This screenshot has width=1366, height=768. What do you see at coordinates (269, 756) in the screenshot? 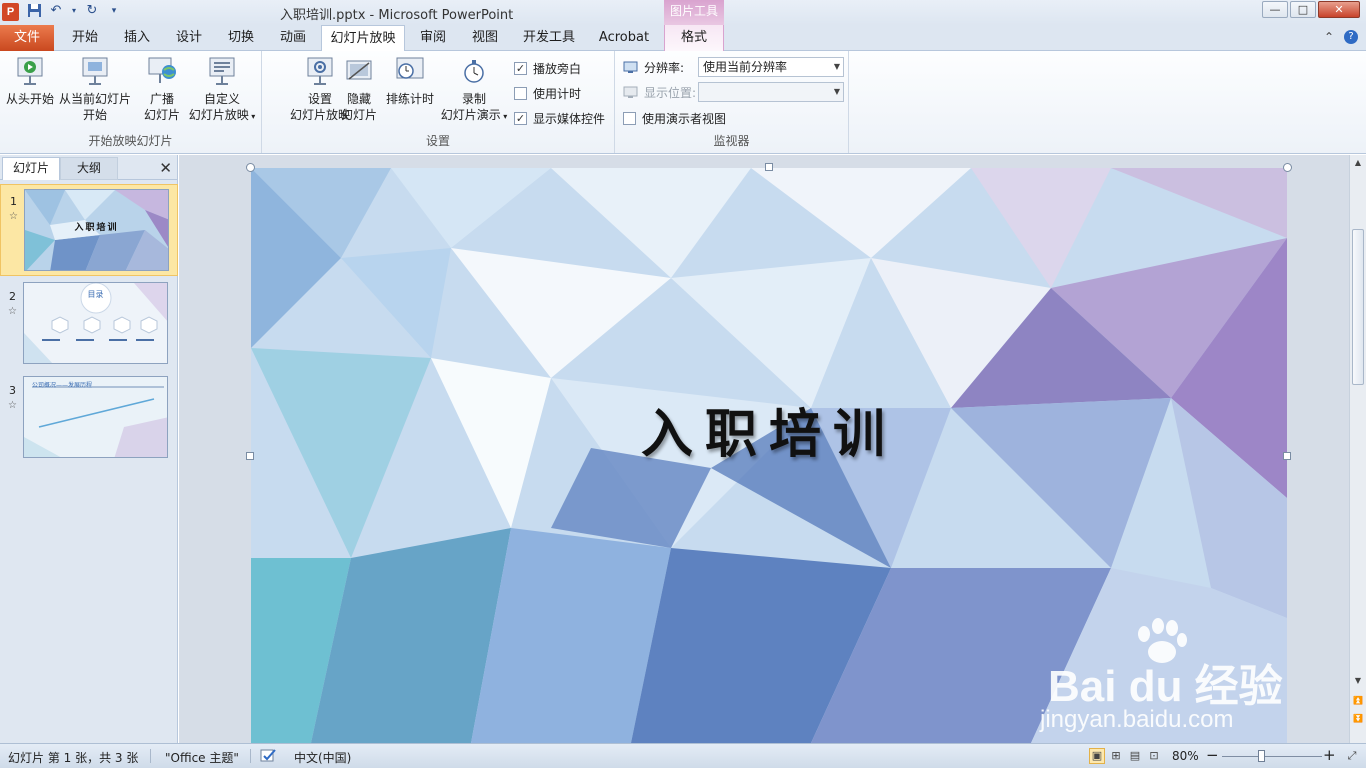
I see `spell-check-icon` at bounding box center [269, 756].